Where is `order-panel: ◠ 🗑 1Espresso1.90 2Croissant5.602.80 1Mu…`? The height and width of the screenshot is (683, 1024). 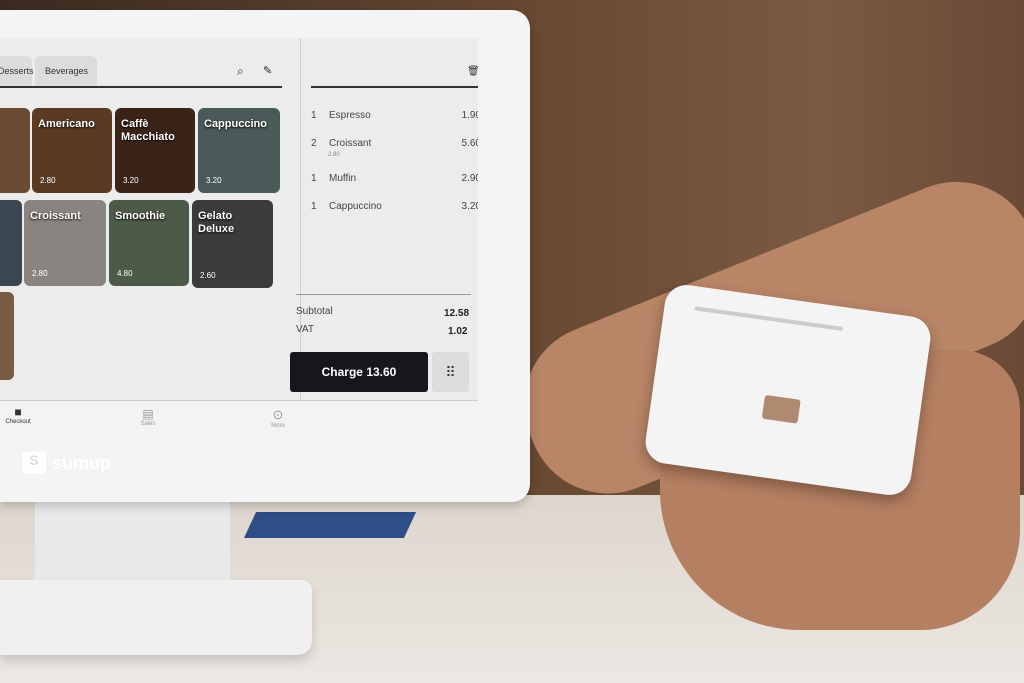 order-panel: ◠ 🗑 1Espresso1.90 2Croissant5.602.80 1Mu… is located at coordinates (387, 219).